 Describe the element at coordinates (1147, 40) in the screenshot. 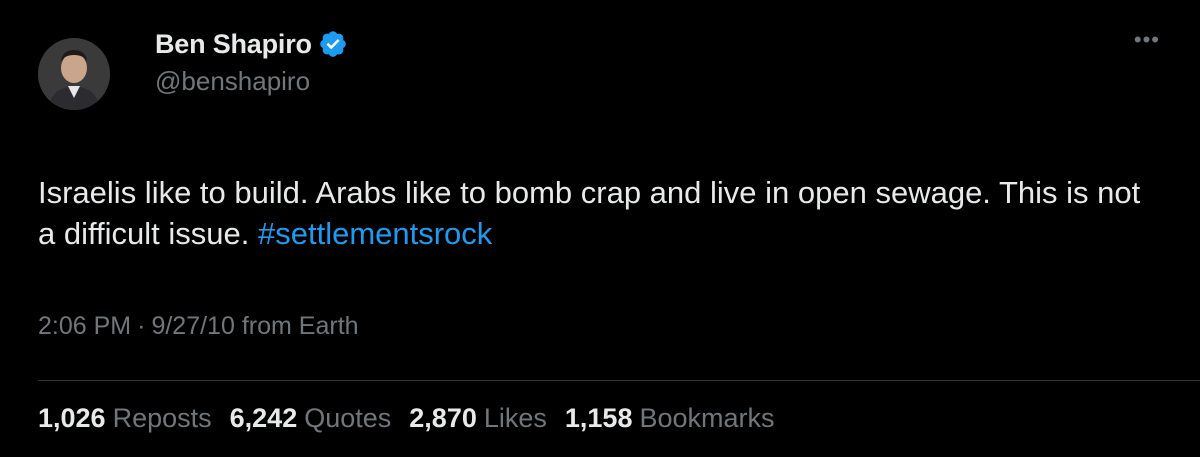

I see `ellipsis-icon: •••` at that location.